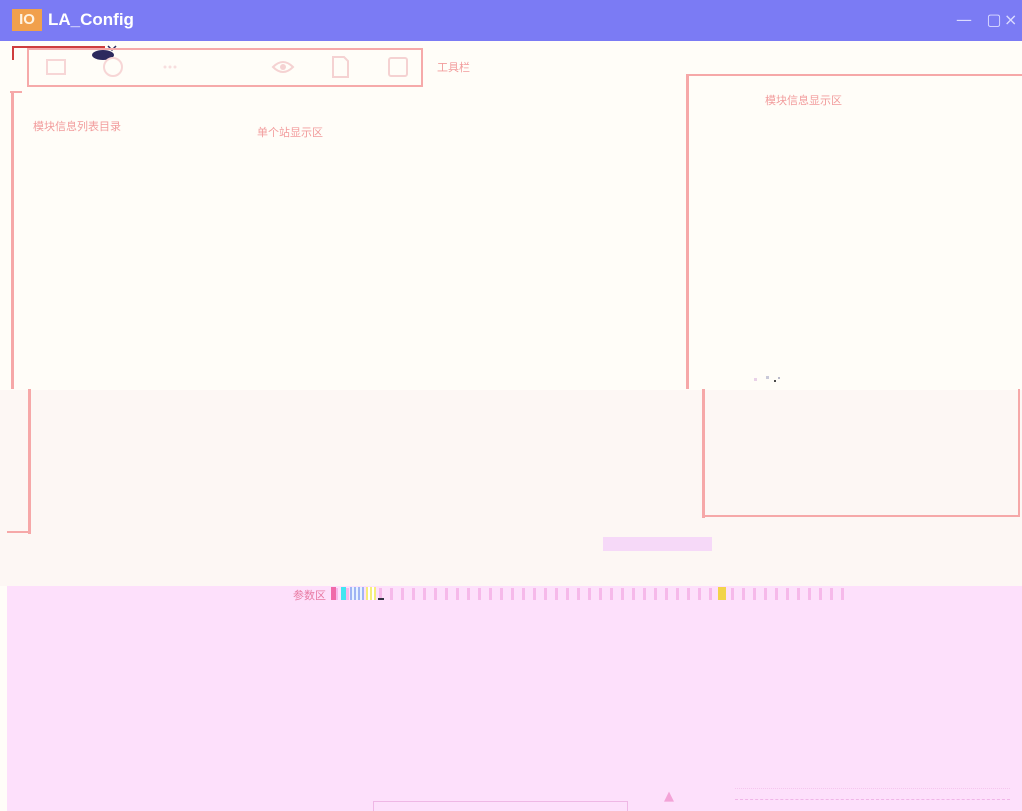 The height and width of the screenshot is (811, 1022). I want to click on module-info-outline-top, so click(854, 75).